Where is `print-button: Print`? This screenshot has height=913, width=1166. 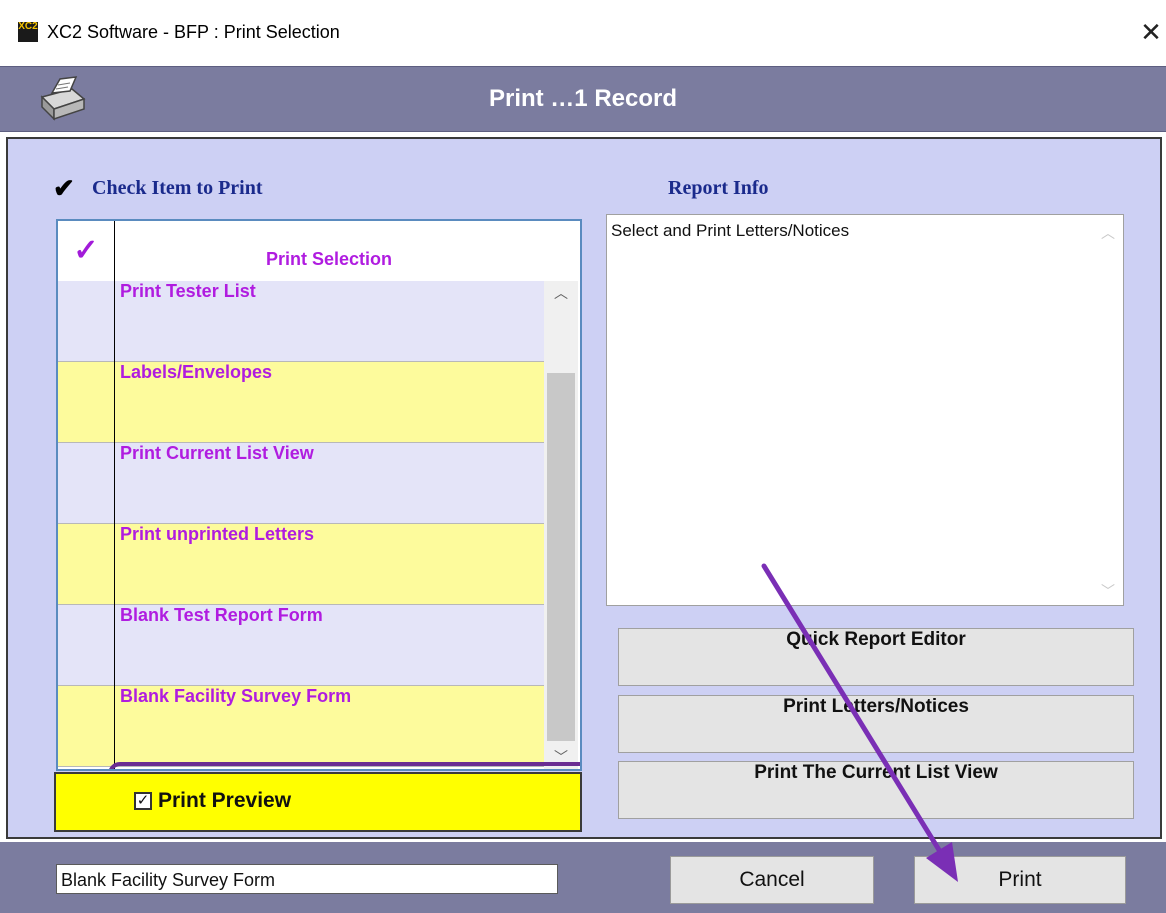
print-button: Print is located at coordinates (1020, 880).